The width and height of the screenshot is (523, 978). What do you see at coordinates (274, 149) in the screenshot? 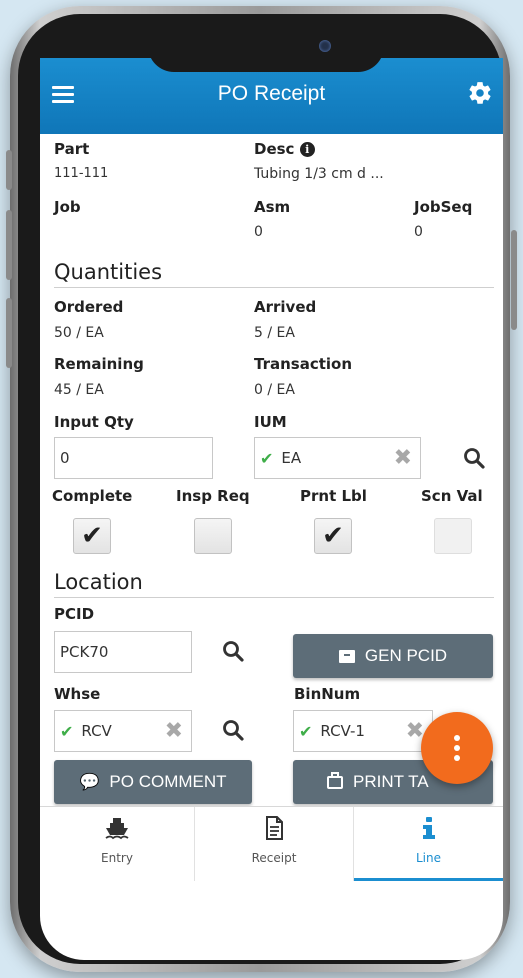
I see `desc-label-text: Desc` at bounding box center [274, 149].